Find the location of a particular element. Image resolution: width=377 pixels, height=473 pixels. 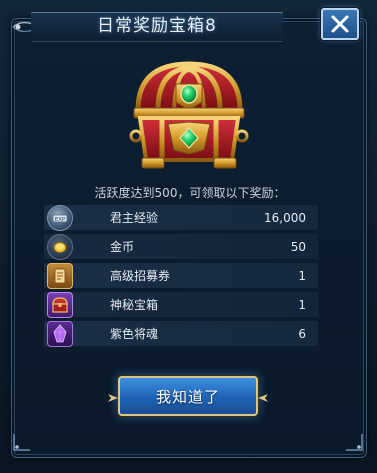

corner-ornament-bottom-left is located at coordinates (21, 442).